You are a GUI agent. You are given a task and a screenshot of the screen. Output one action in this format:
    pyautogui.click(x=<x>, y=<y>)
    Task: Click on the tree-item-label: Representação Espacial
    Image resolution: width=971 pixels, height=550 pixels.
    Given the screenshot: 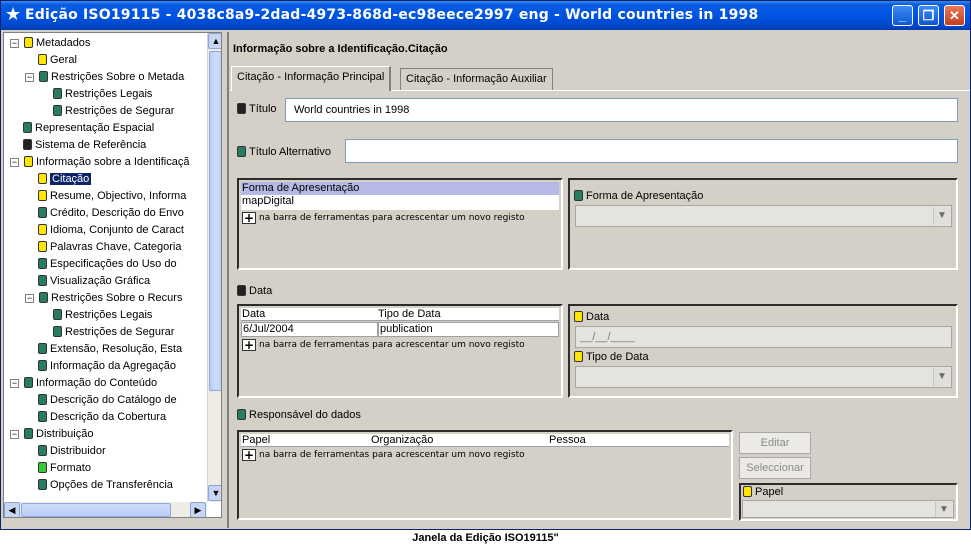 What is the action you would take?
    pyautogui.click(x=95, y=128)
    